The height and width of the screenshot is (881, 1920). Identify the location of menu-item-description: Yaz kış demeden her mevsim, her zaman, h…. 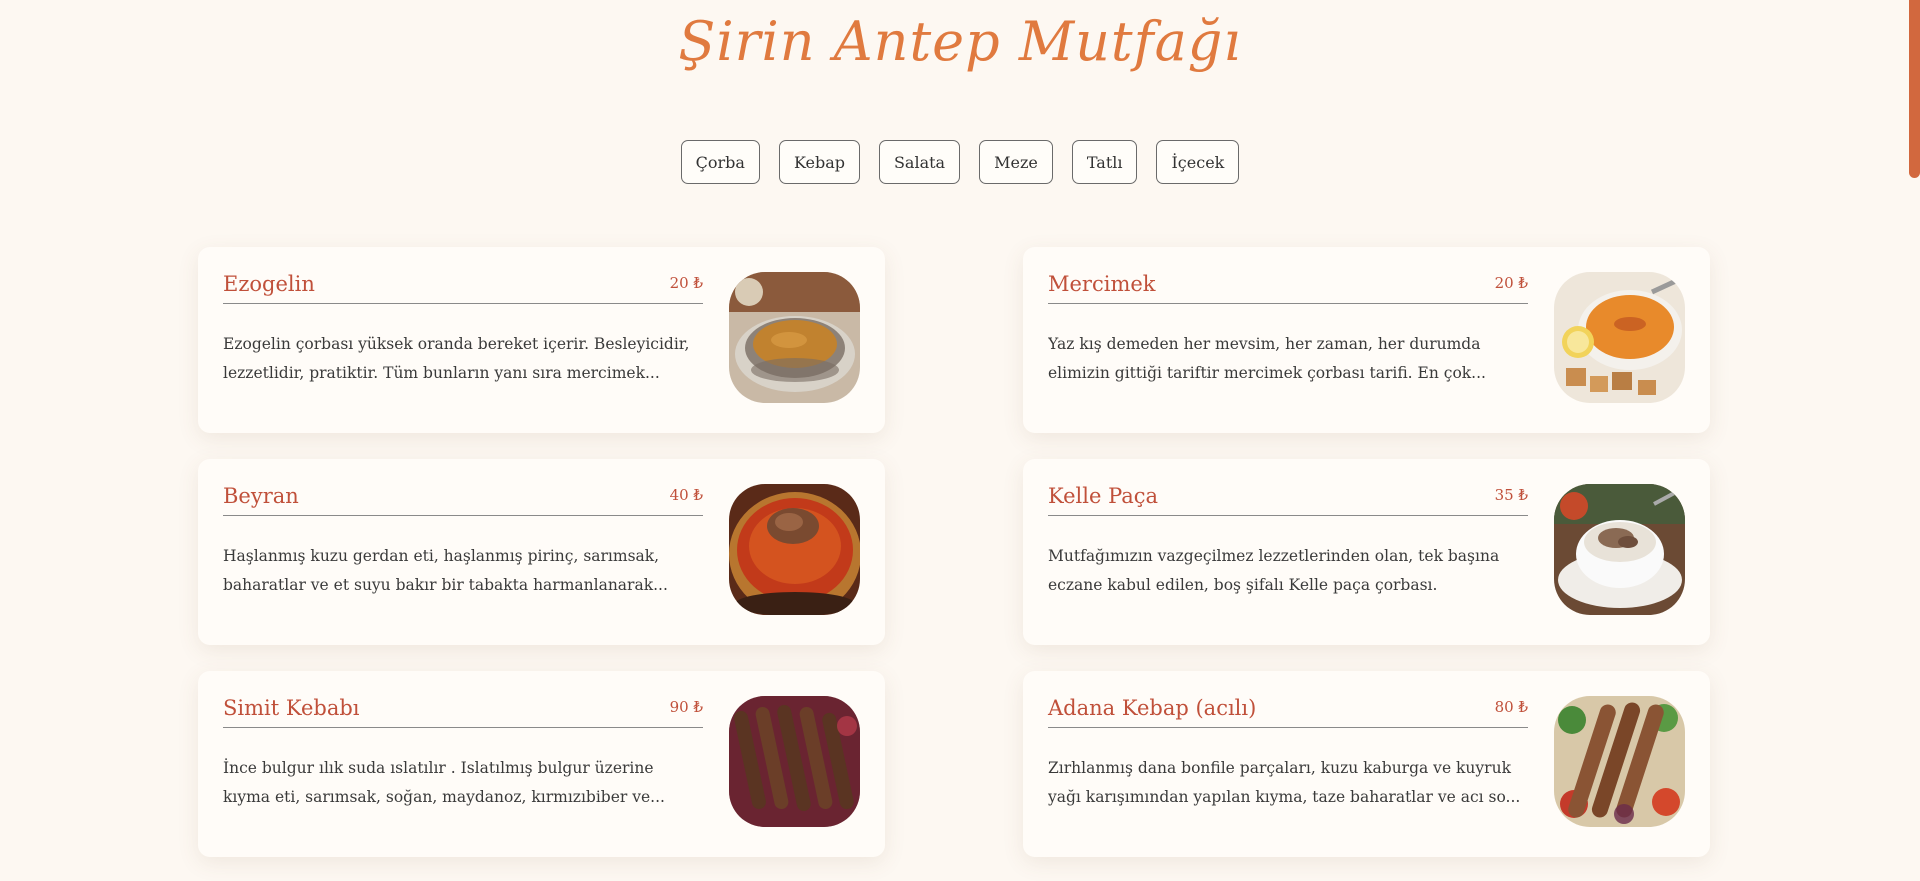
(1267, 358).